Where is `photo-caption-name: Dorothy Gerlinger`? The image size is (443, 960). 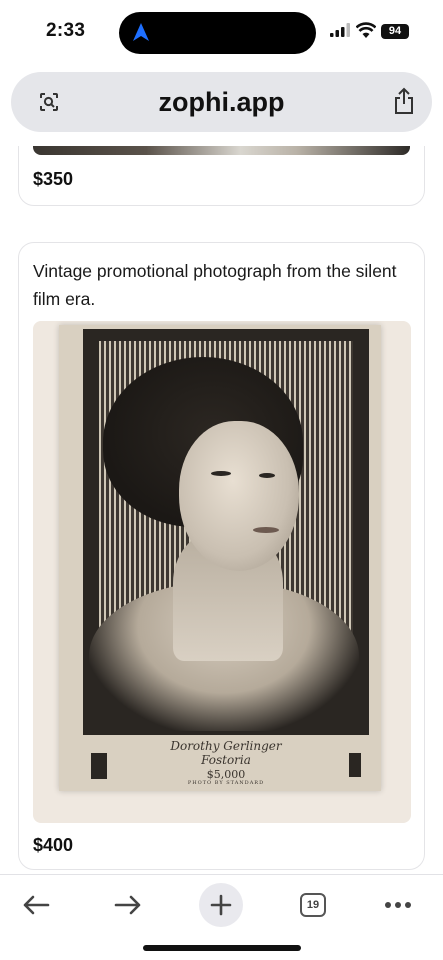 photo-caption-name: Dorothy Gerlinger is located at coordinates (226, 746).